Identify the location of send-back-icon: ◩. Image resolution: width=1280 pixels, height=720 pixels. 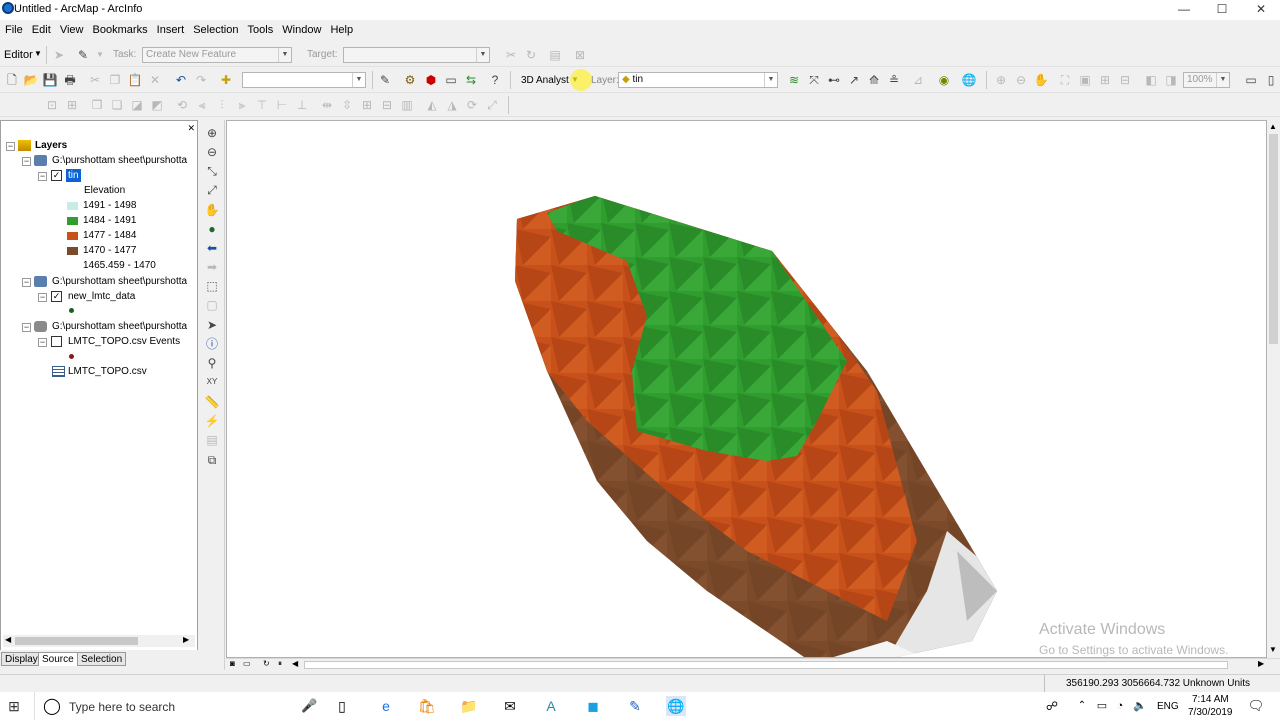
(157, 105).